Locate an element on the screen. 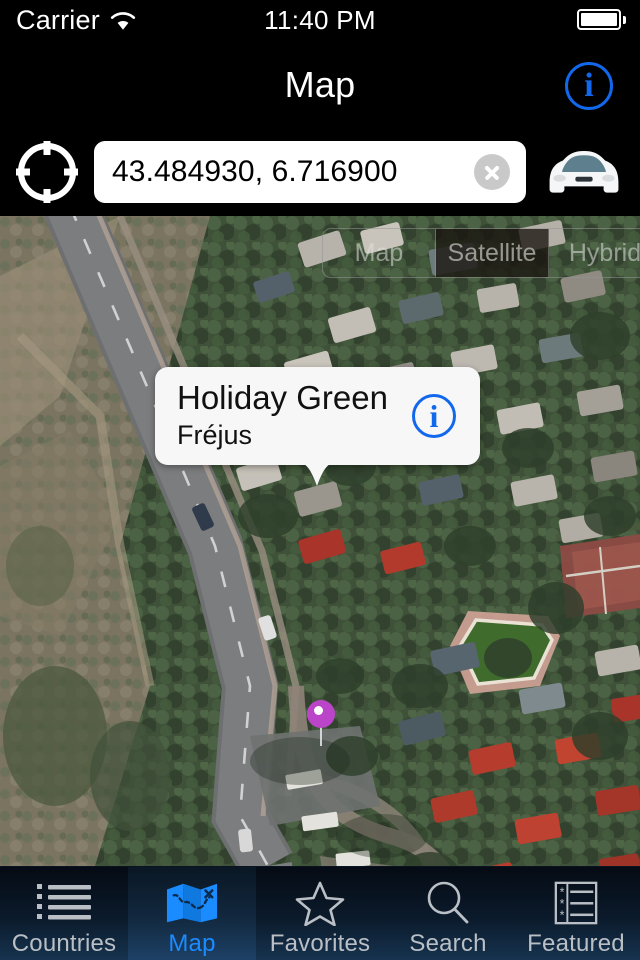 Image resolution: width=640 pixels, height=960 pixels. search-input-value: 43.484930, 6.716900 is located at coordinates (284, 172).